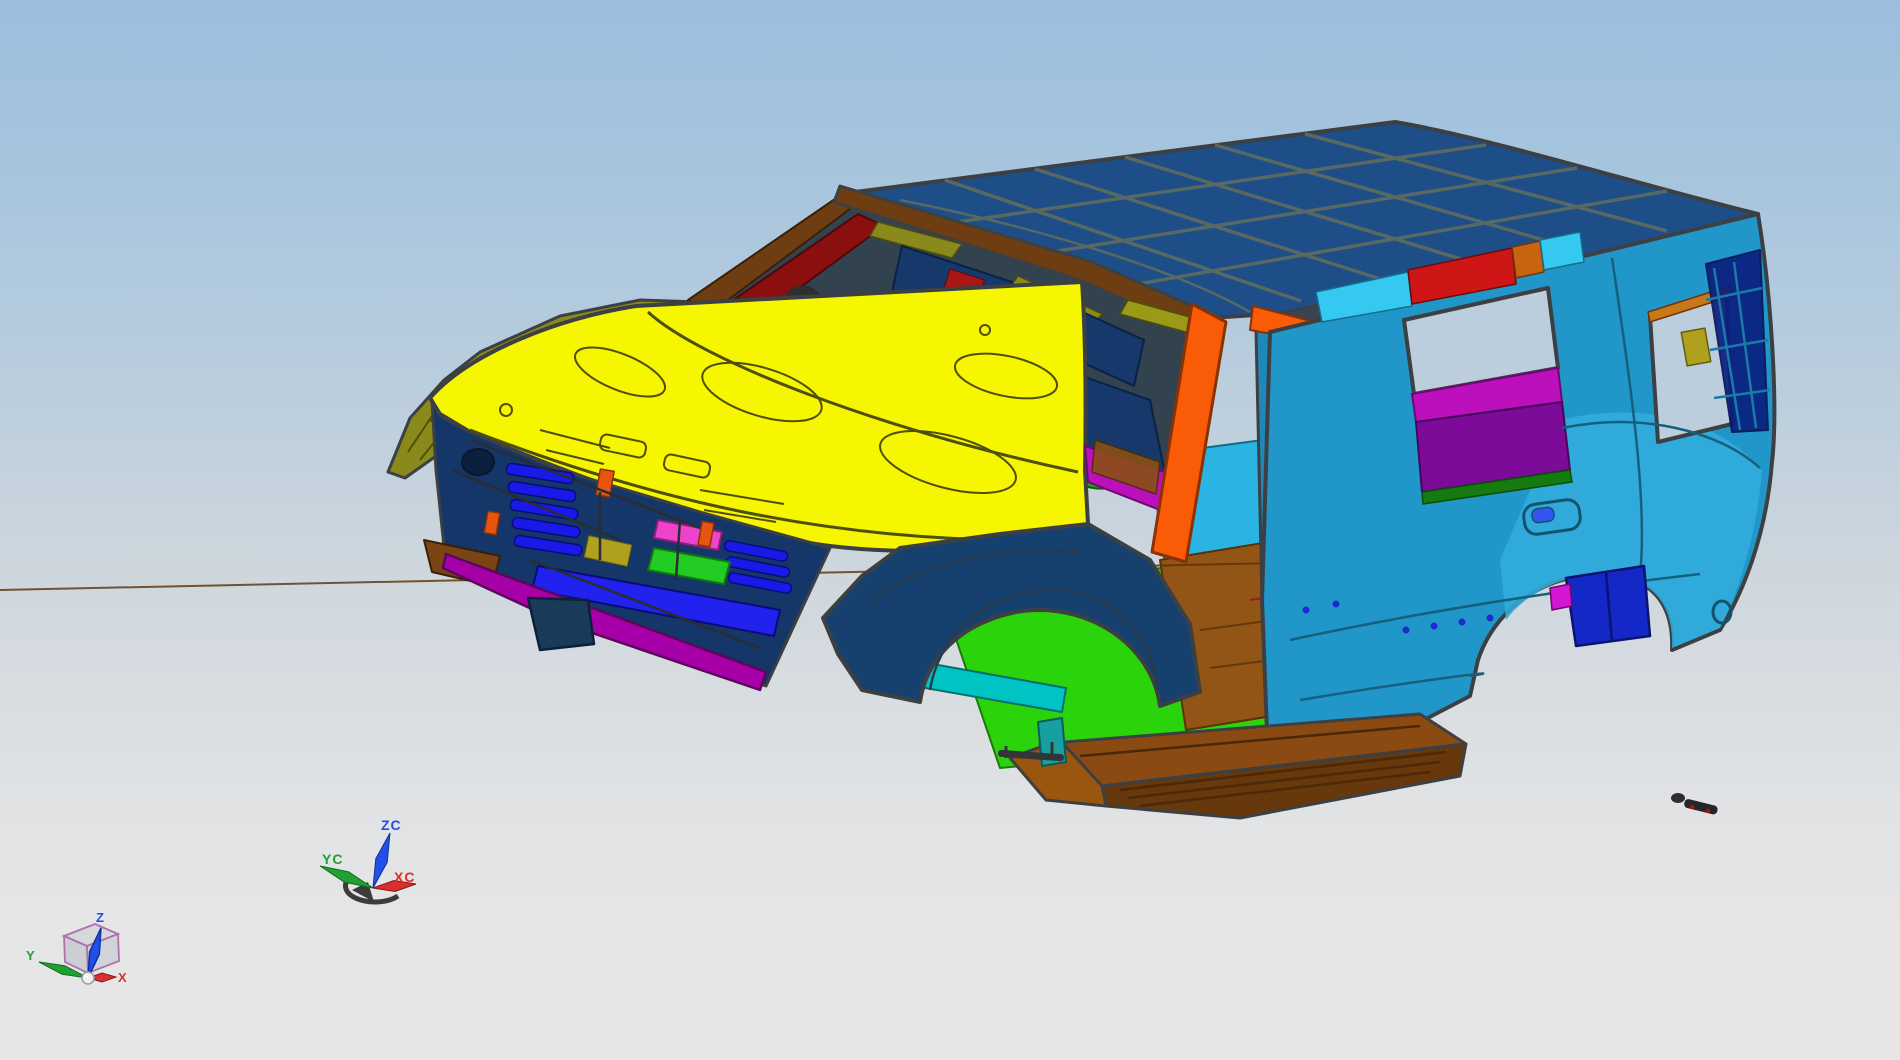  Describe the element at coordinates (332, 859) in the screenshot. I see `wcs-y-label: YC` at that location.